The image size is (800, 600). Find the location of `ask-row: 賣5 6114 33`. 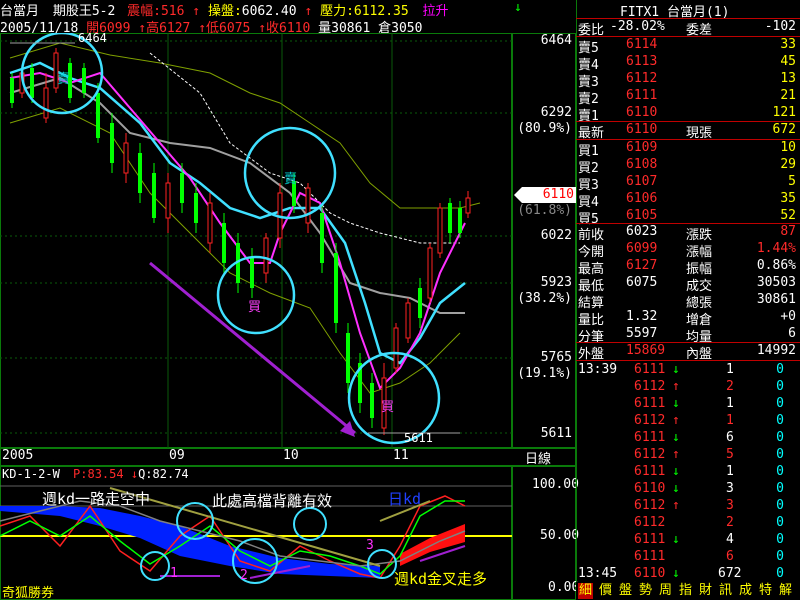

ask-row: 賣5 6114 33 is located at coordinates (688, 46).